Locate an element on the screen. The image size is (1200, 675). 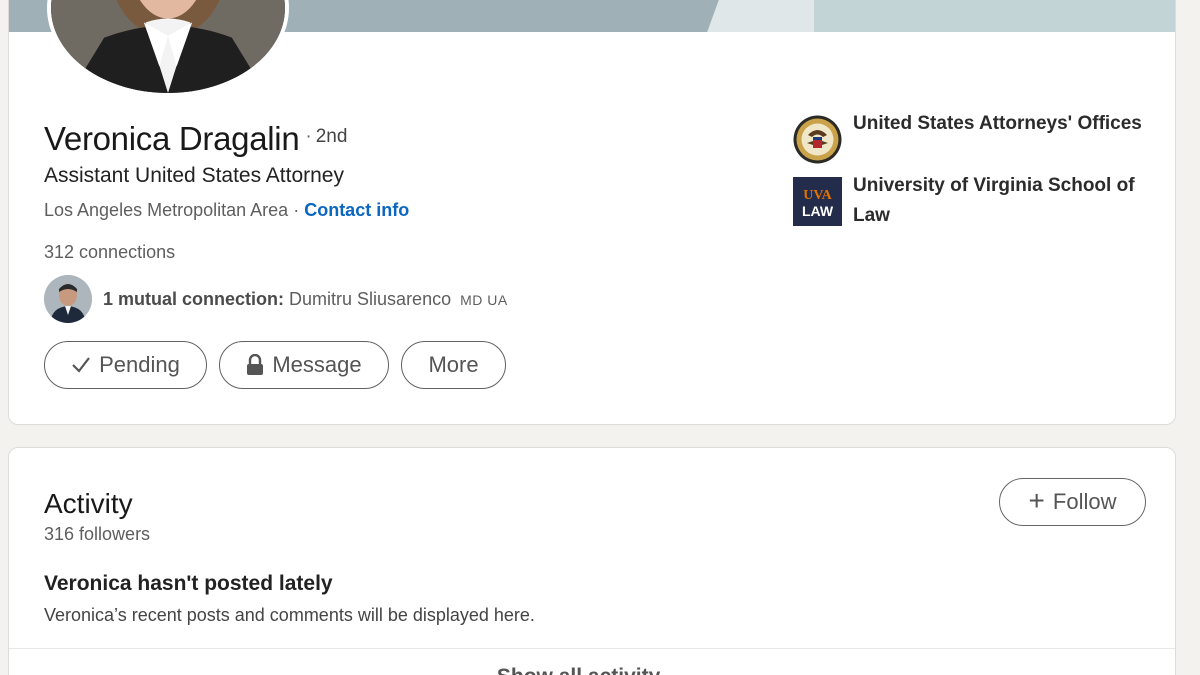
lock-icon is located at coordinates (255, 365).